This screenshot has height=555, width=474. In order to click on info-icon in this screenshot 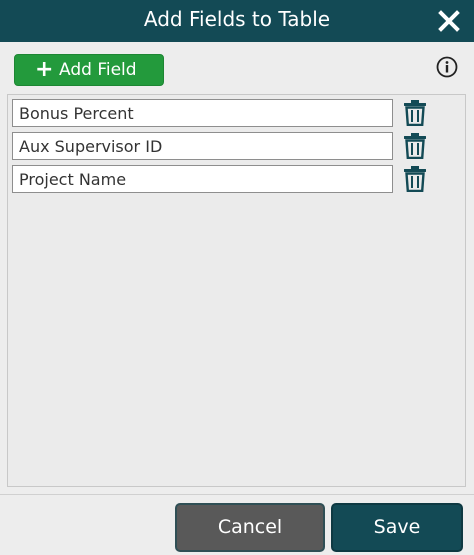, I will do `click(447, 67)`.